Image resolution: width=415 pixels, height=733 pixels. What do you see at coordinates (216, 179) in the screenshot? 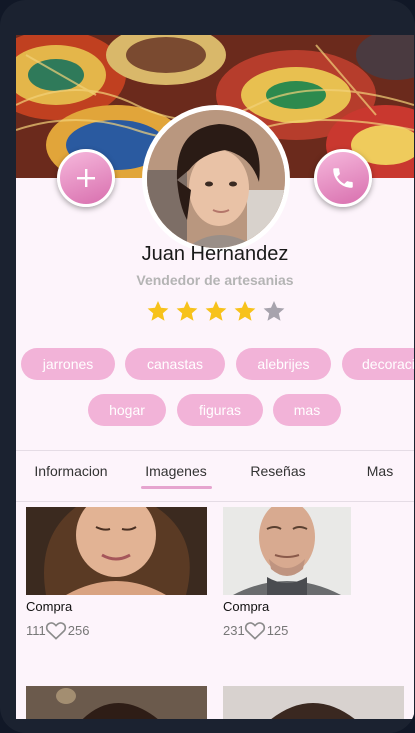
I see `avatar` at bounding box center [216, 179].